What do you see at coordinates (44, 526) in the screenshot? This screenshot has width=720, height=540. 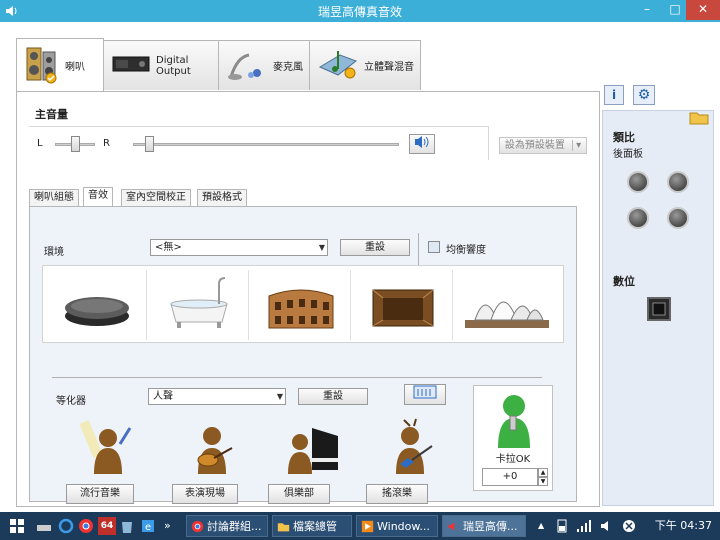 I see `devices-icon` at bounding box center [44, 526].